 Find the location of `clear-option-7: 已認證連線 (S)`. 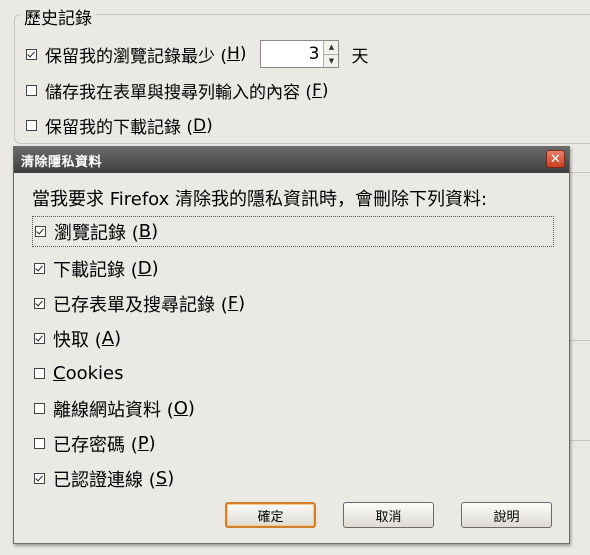

clear-option-7: 已認證連線 (S) is located at coordinates (293, 478).